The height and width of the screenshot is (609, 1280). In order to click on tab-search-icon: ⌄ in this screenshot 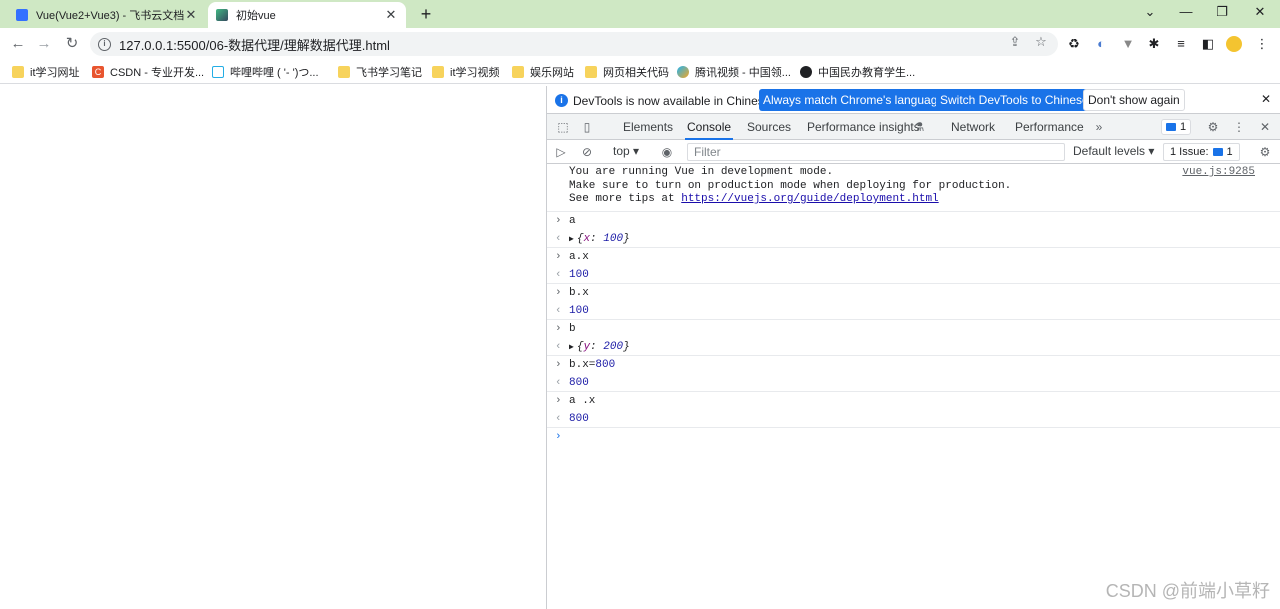, I will do `click(1150, 12)`.